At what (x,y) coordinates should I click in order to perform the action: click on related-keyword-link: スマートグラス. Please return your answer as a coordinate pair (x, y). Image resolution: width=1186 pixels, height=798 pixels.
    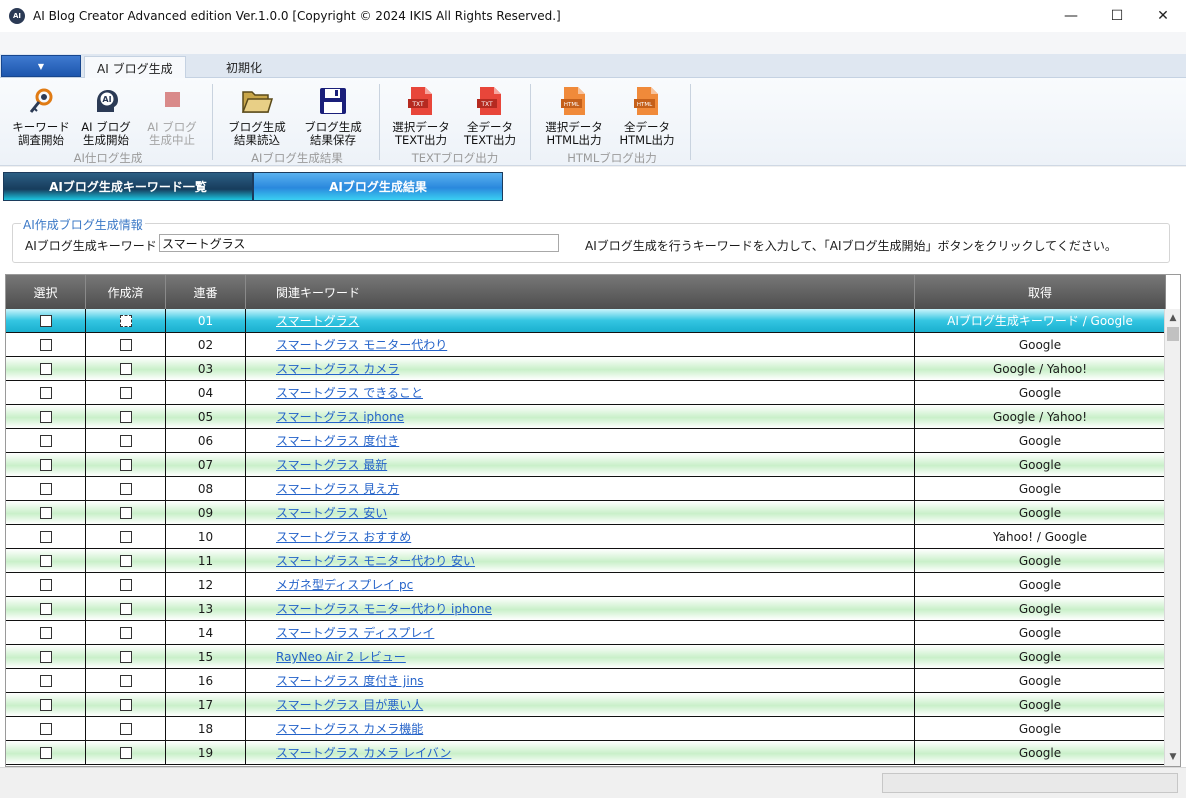
    Looking at the image, I should click on (317, 320).